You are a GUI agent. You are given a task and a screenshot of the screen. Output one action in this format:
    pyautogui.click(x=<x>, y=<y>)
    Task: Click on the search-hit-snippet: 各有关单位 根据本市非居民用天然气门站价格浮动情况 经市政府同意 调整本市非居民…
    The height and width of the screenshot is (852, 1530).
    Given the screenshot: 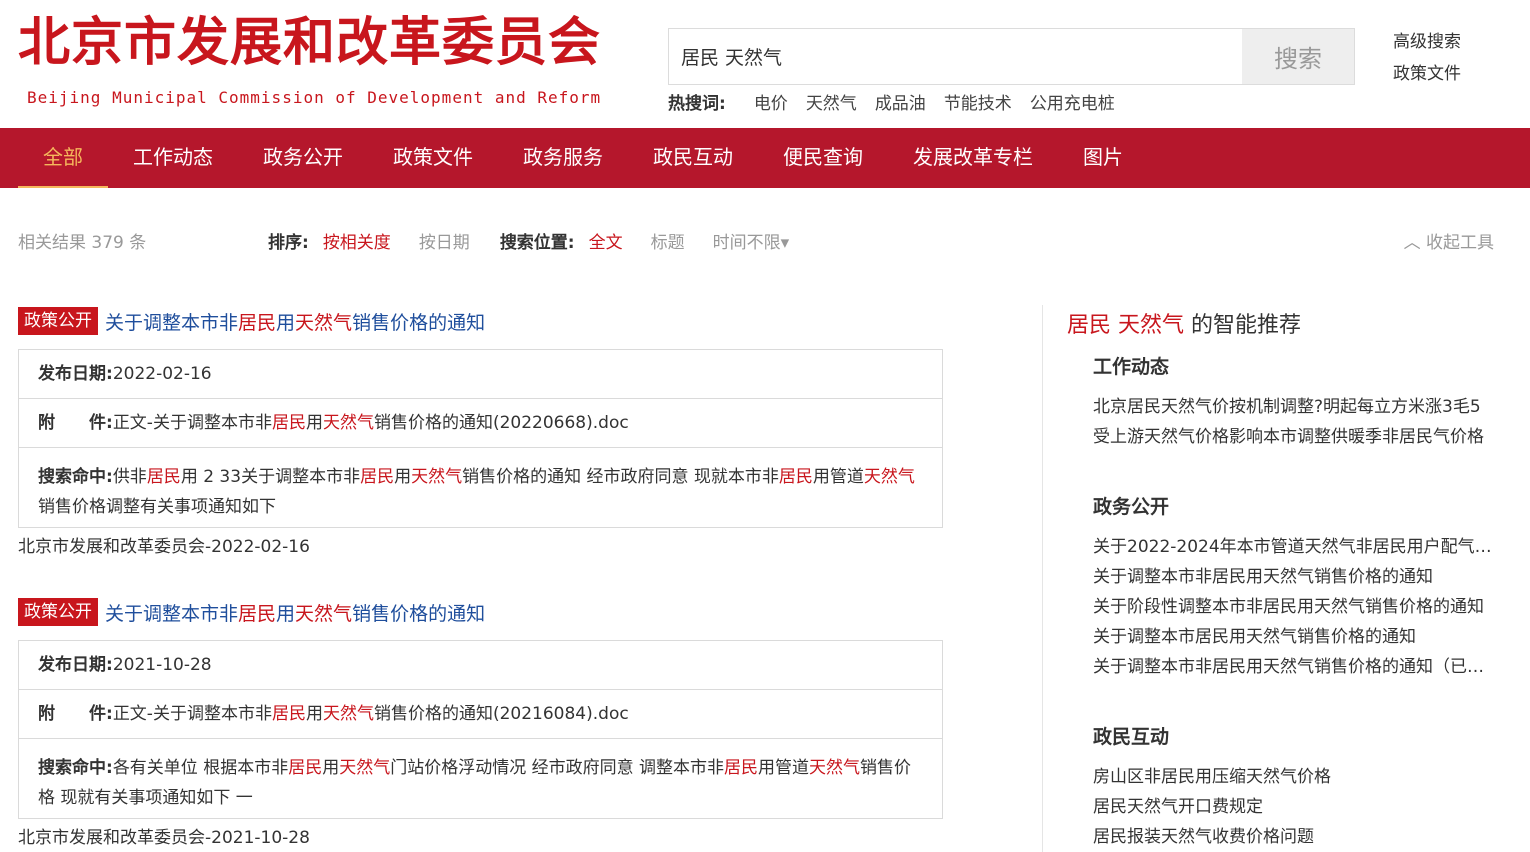 What is the action you would take?
    pyautogui.click(x=474, y=783)
    